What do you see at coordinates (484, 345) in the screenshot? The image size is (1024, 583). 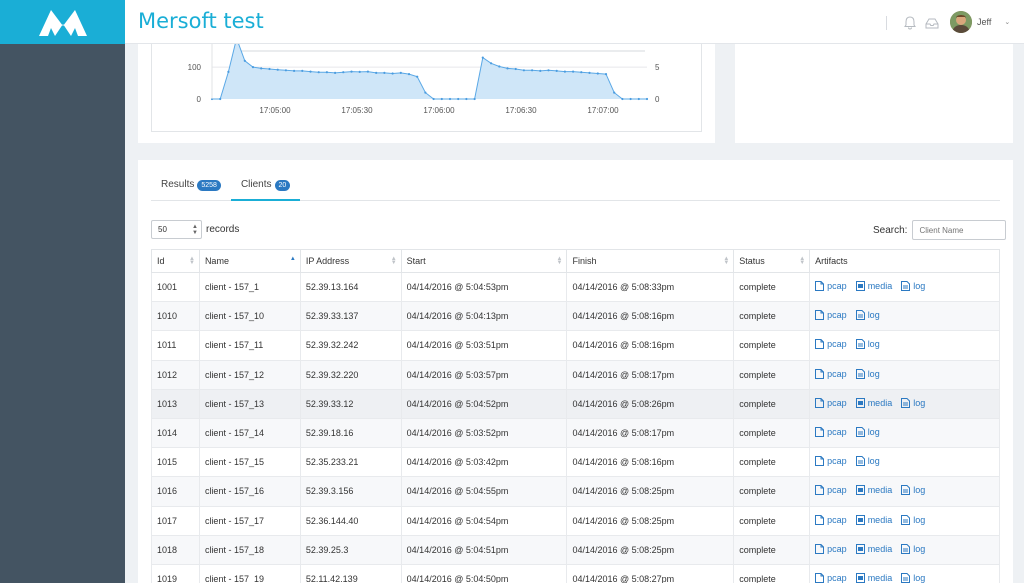 I see `cell-start: 04/14/2016 @ 5:03:51pm` at bounding box center [484, 345].